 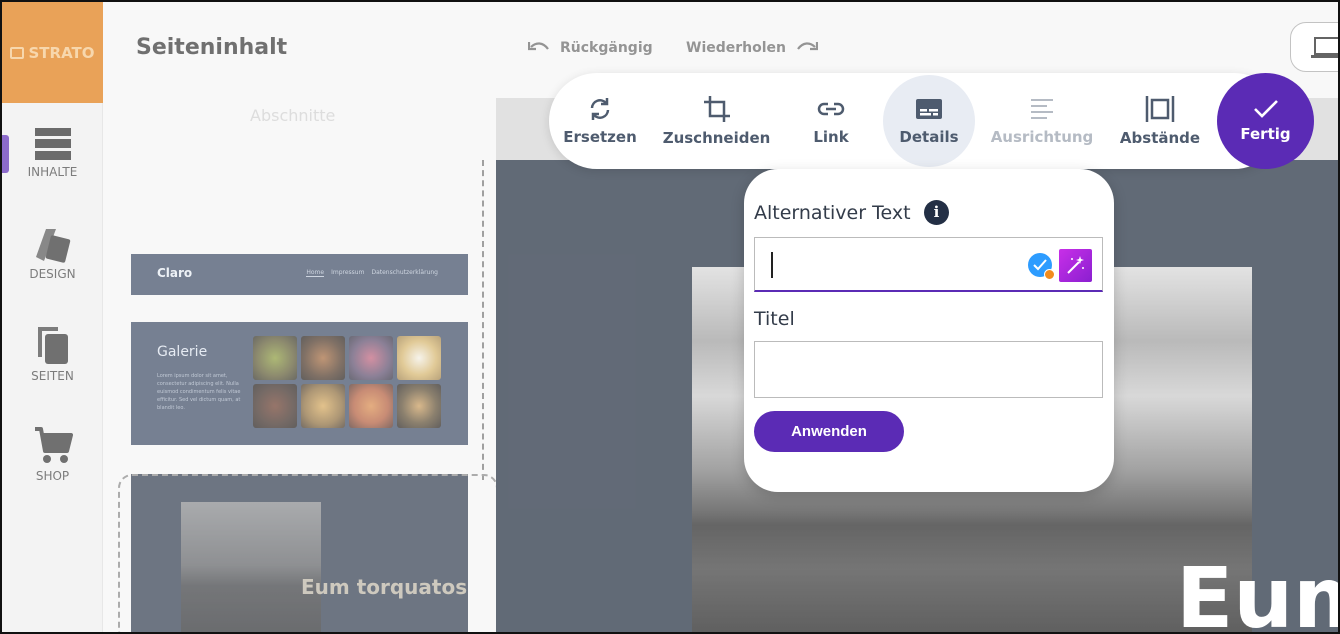 What do you see at coordinates (716, 138) in the screenshot?
I see `toolbar-label: Zuschneiden` at bounding box center [716, 138].